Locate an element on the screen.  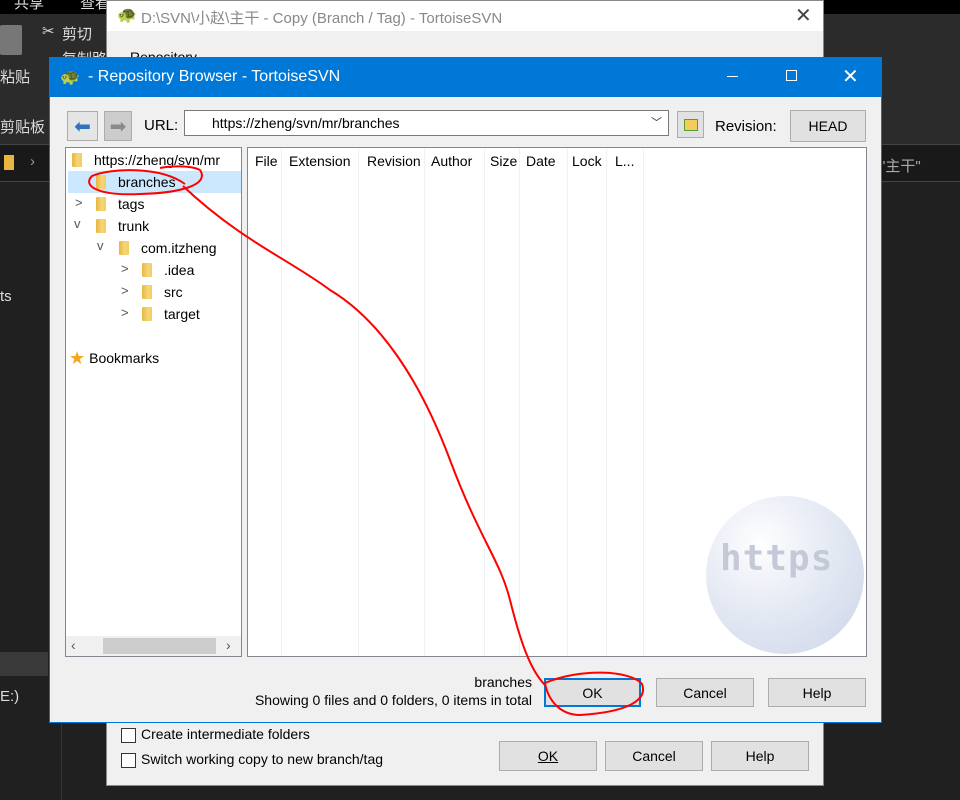
annotation-circle-ok is located at coordinates (594, 694).